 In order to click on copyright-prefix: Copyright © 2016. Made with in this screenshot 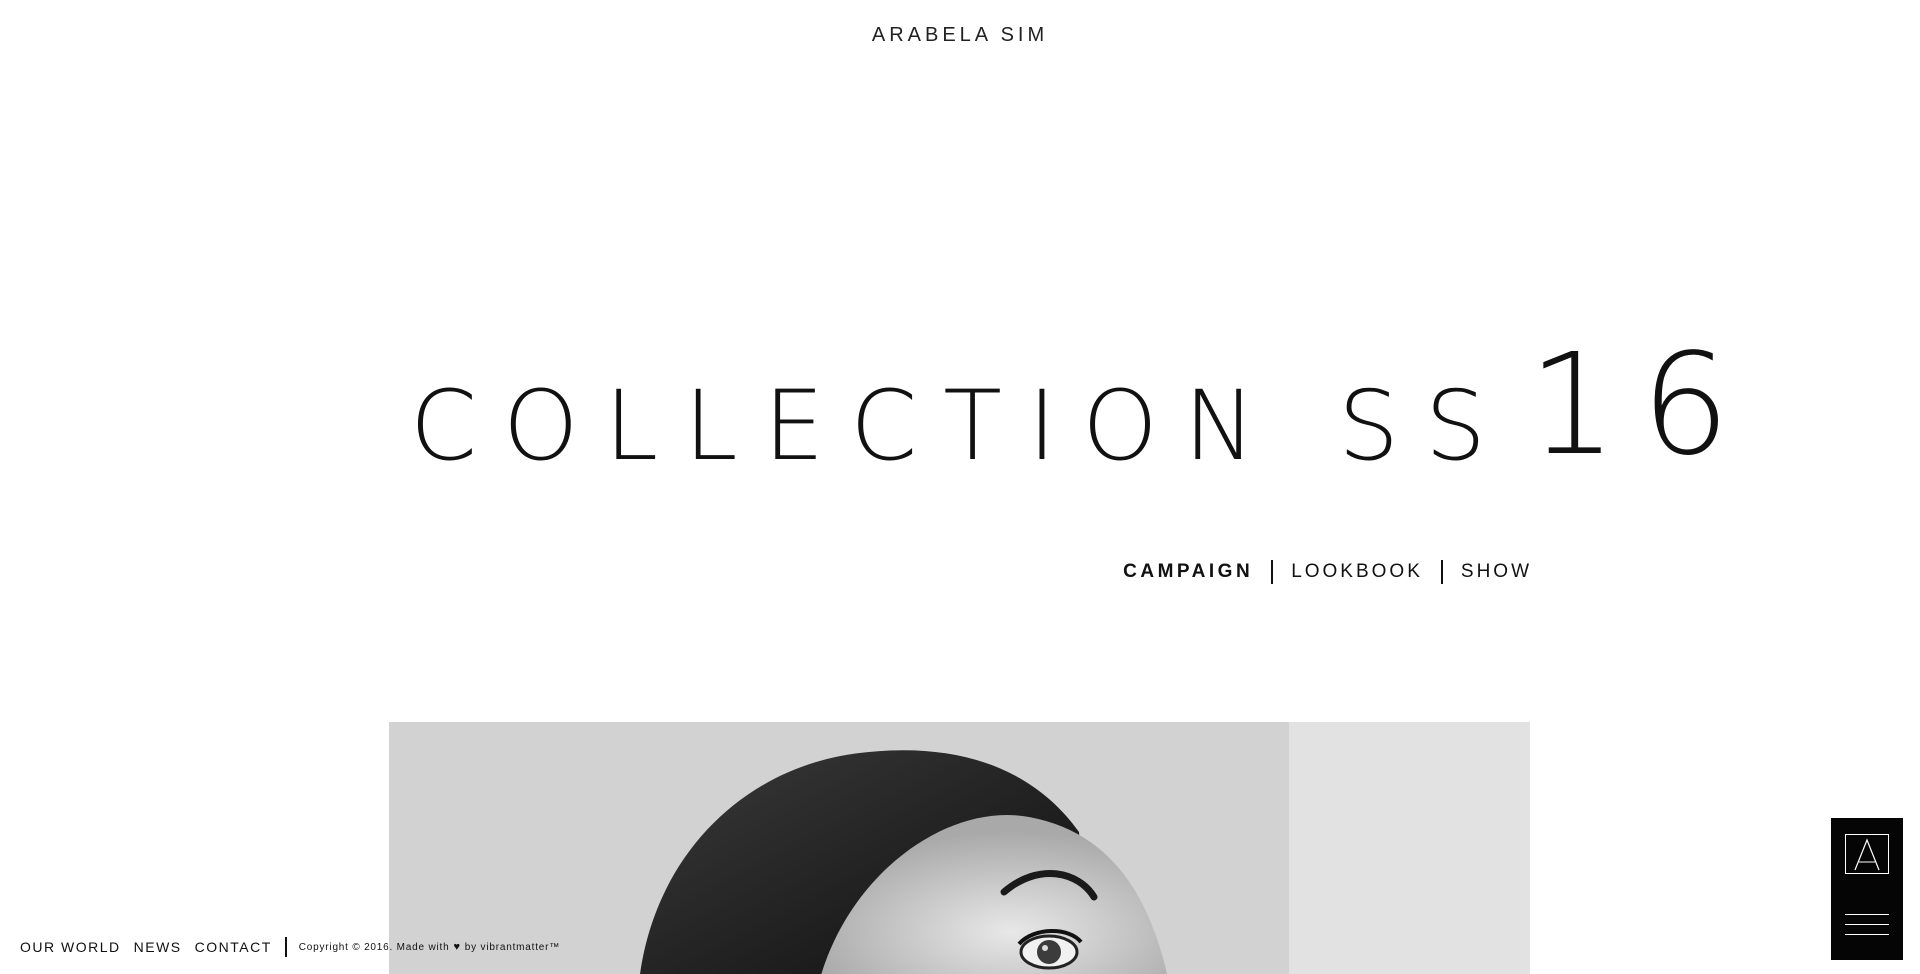, I will do `click(374, 947)`.